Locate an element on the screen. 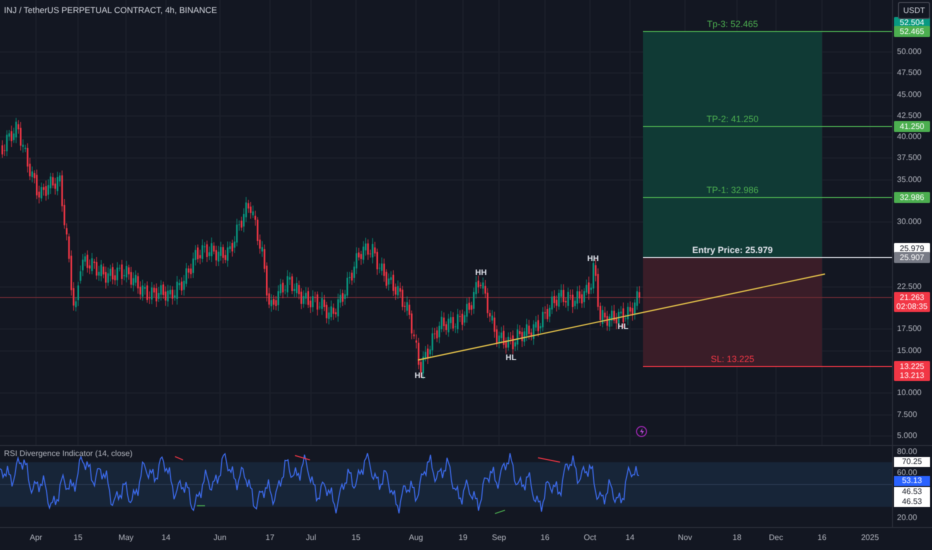  price-tick: 10.000 is located at coordinates (909, 393).